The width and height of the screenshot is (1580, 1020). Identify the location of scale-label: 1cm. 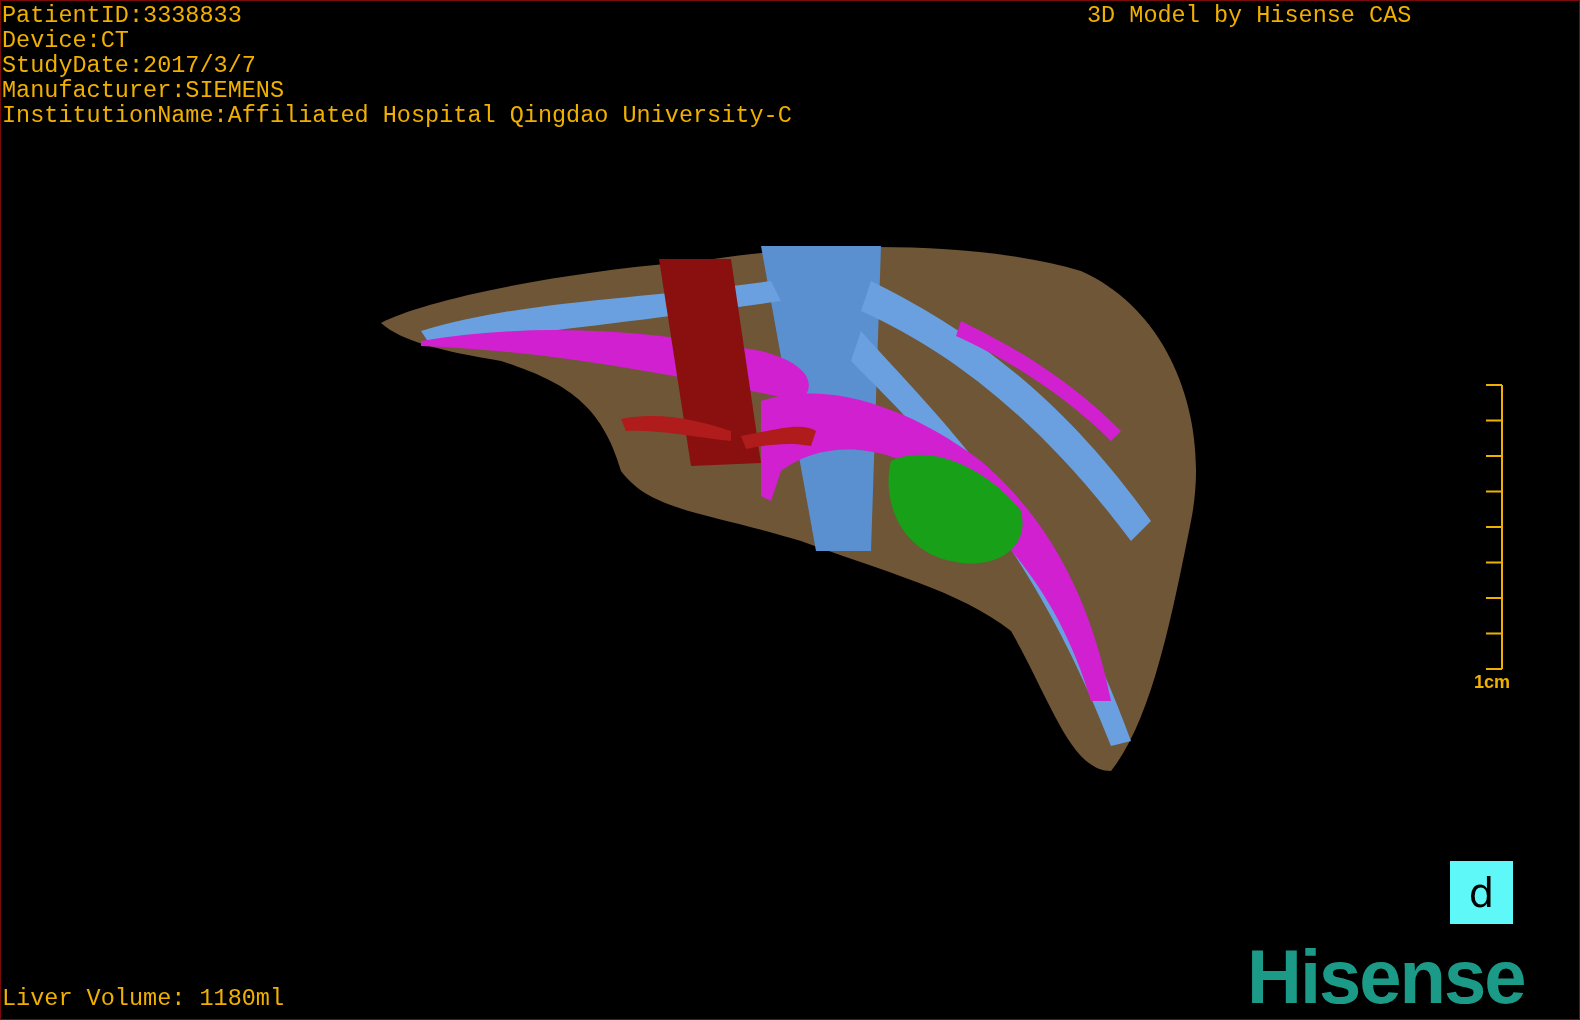
(1491, 682).